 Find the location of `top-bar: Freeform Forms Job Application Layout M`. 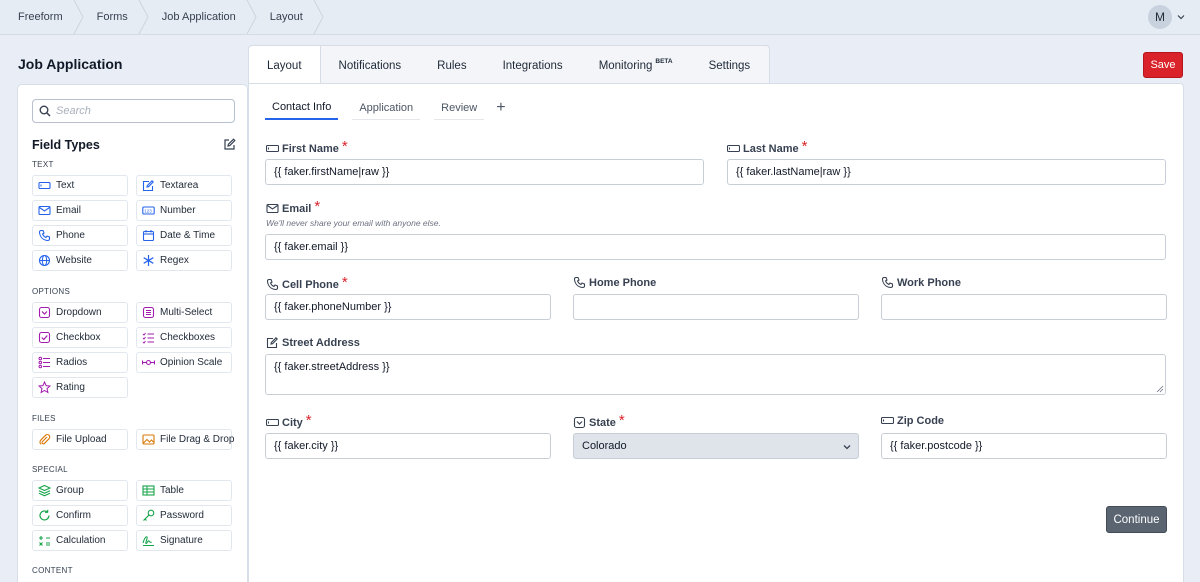

top-bar: Freeform Forms Job Application Layout M is located at coordinates (600, 17).